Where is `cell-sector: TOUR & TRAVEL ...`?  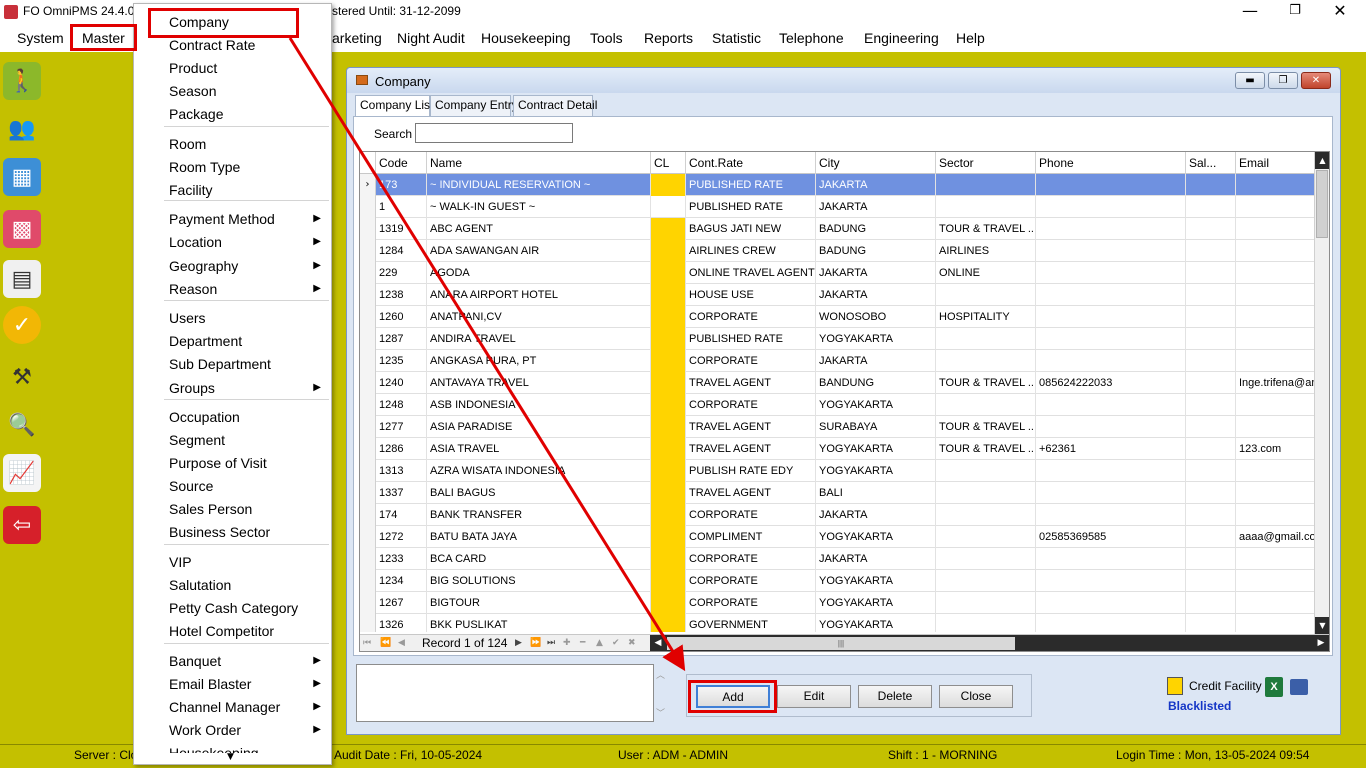 cell-sector: TOUR & TRAVEL ... is located at coordinates (986, 383).